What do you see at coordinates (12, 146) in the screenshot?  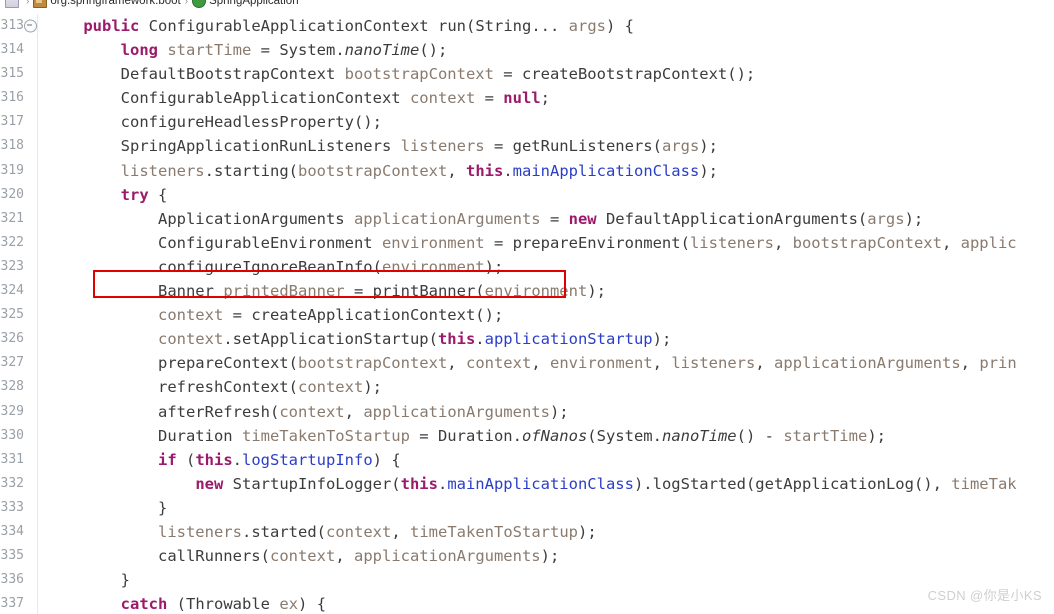 I see `line-number: 318` at bounding box center [12, 146].